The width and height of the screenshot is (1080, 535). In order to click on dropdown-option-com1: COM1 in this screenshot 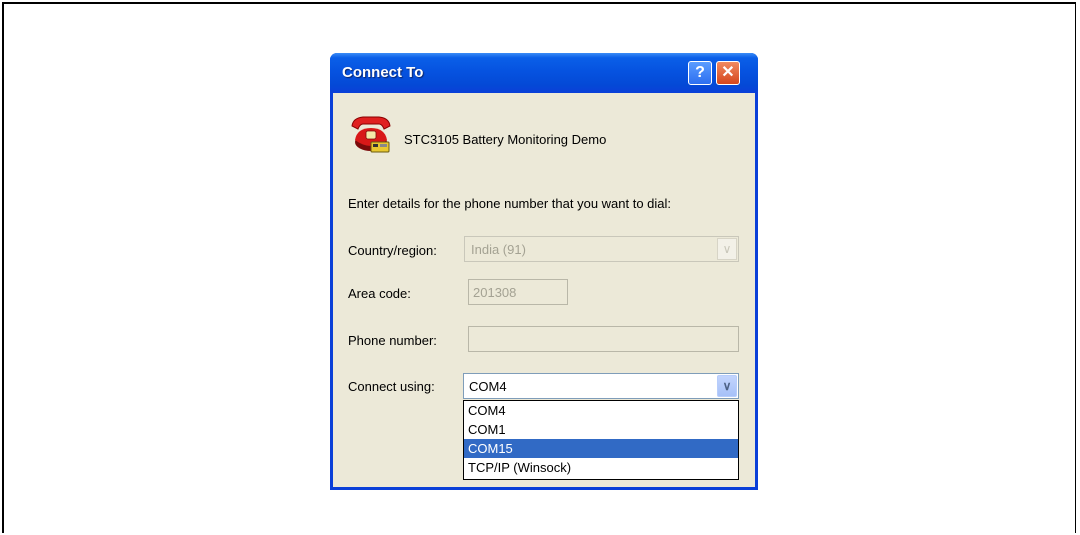, I will do `click(601, 429)`.